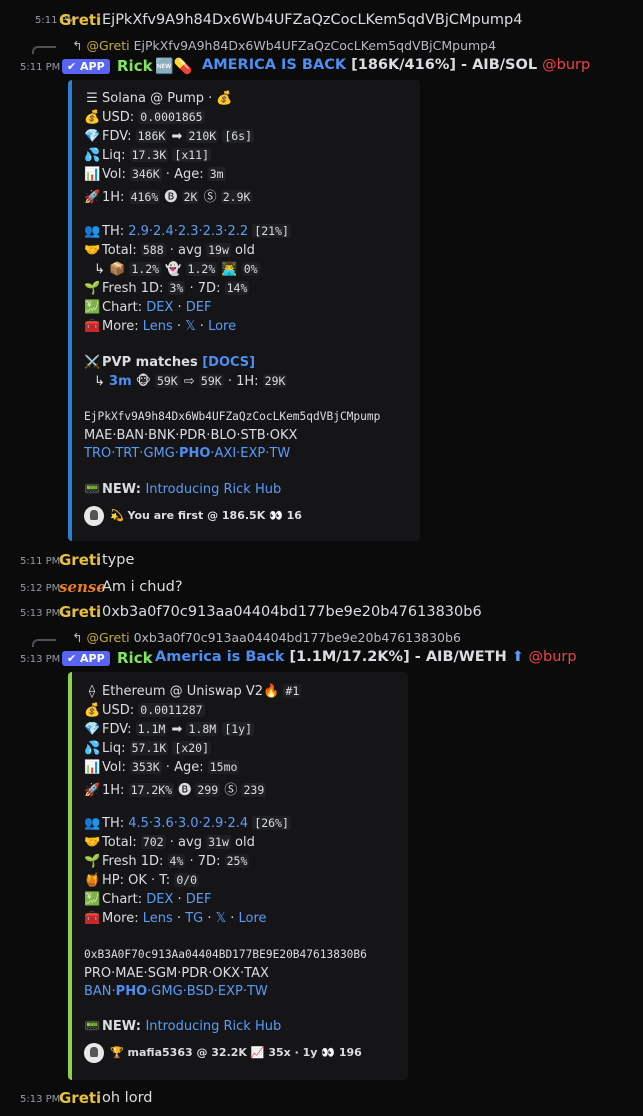 Image resolution: width=643 pixels, height=1116 pixels. Describe the element at coordinates (517, 657) in the screenshot. I see `arrow-up-icon: ⬆` at that location.